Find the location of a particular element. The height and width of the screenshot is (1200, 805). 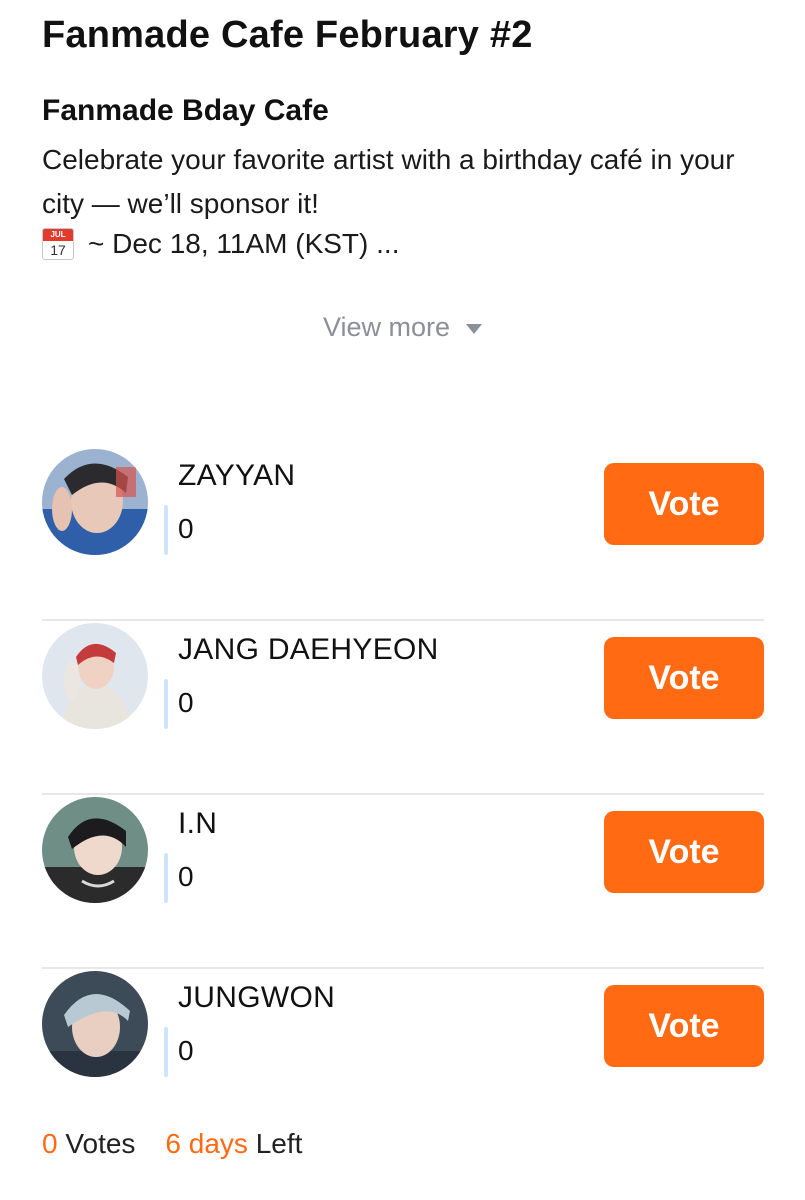

vote-summary: 0 Votes 6 days Left is located at coordinates (172, 1144).